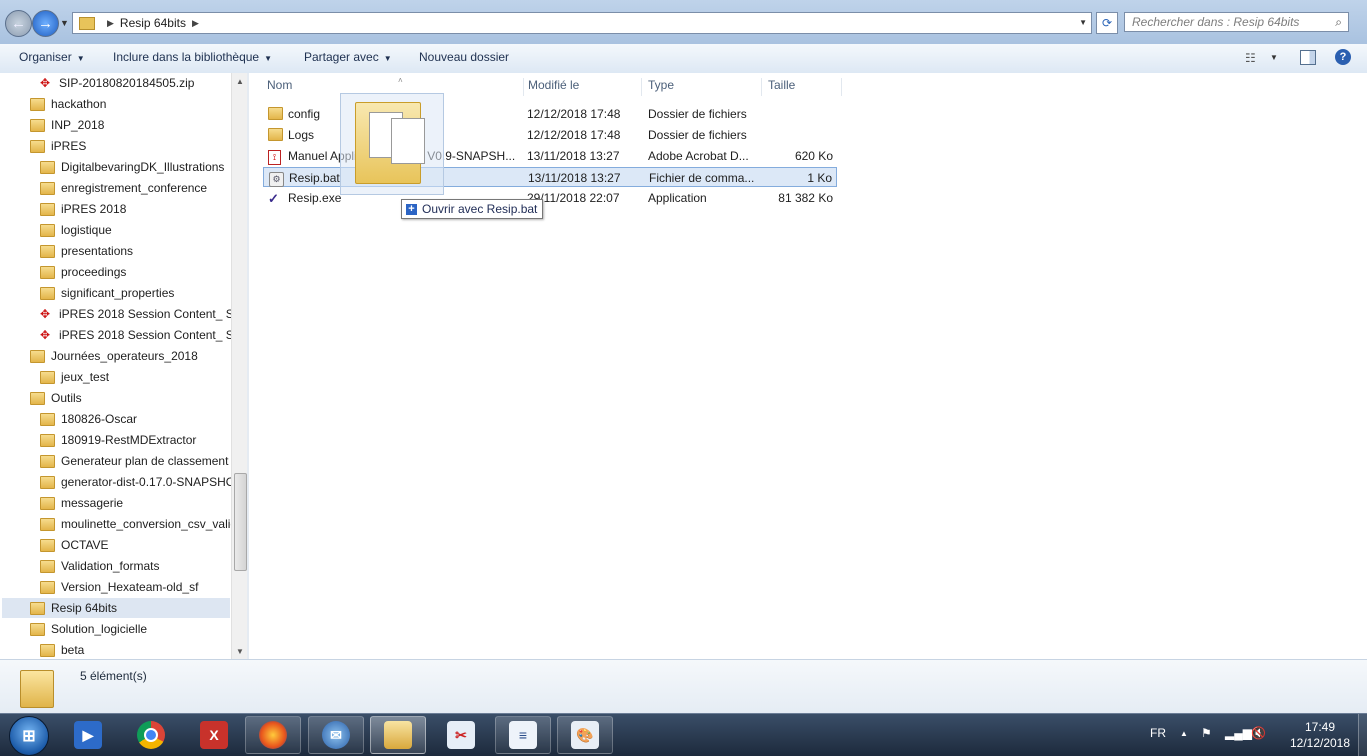 This screenshot has height=756, width=1367. I want to click on column-header-type: Type, so click(702, 87).